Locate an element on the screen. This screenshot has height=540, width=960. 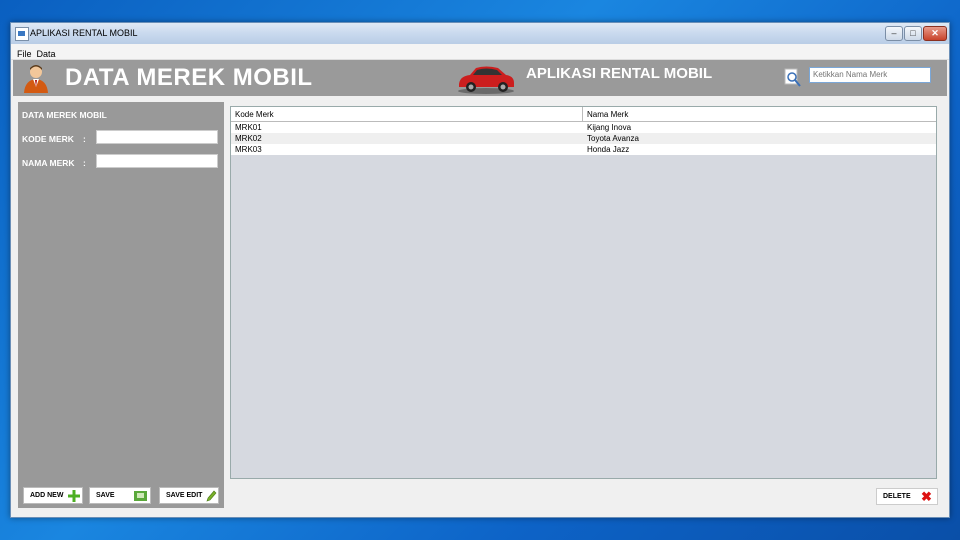
menu-bar: File Data is located at coordinates (480, 52).